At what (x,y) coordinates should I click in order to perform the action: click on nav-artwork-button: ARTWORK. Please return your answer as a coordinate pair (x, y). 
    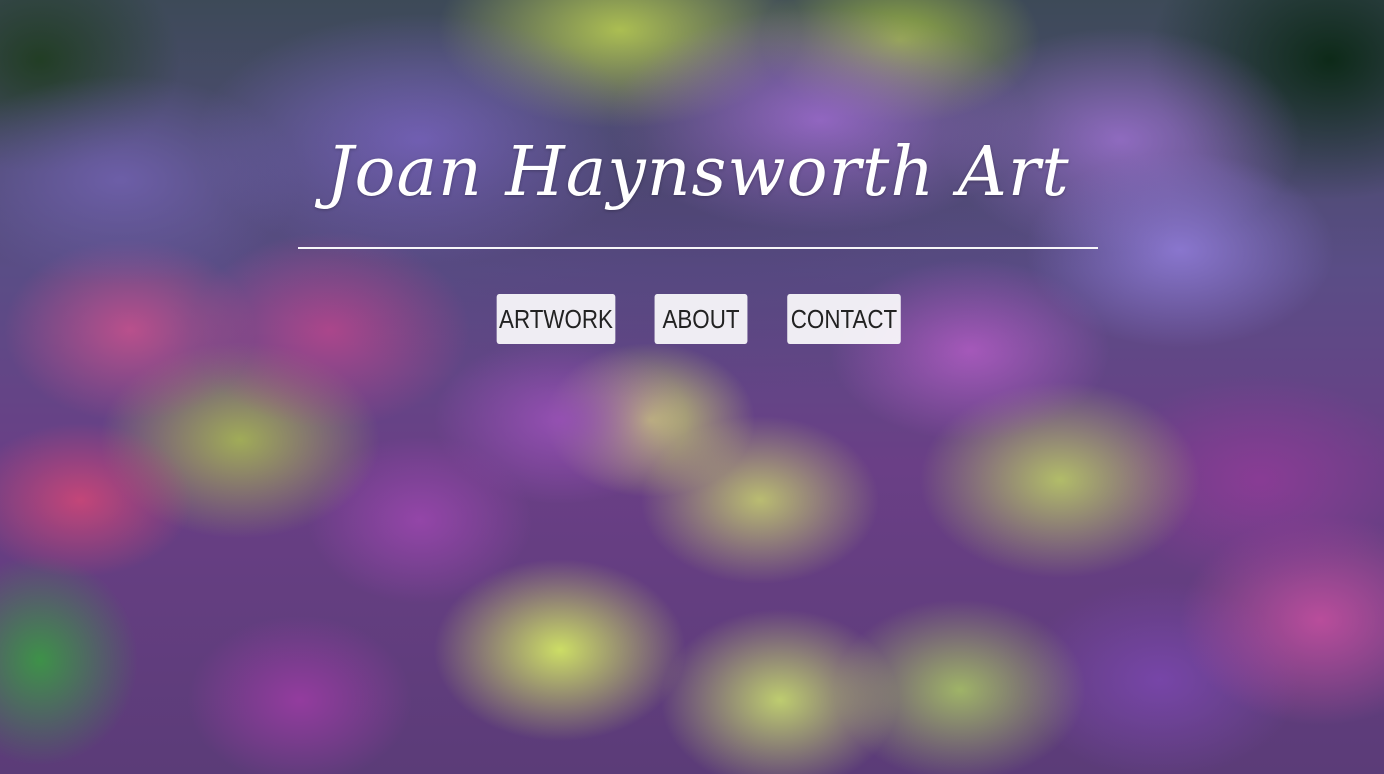
    Looking at the image, I should click on (556, 319).